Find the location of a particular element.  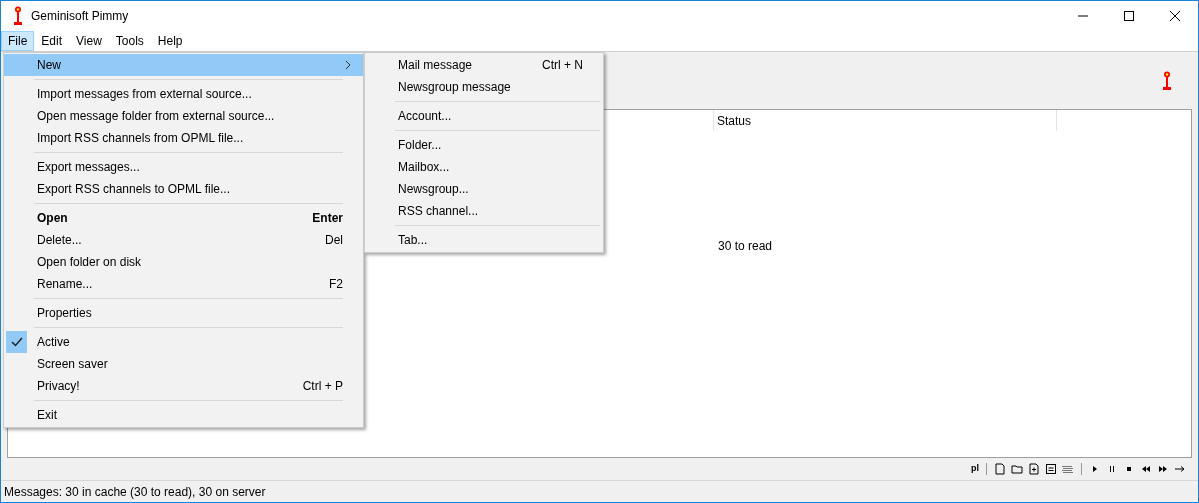

fast-forward-icon is located at coordinates (1163, 469).